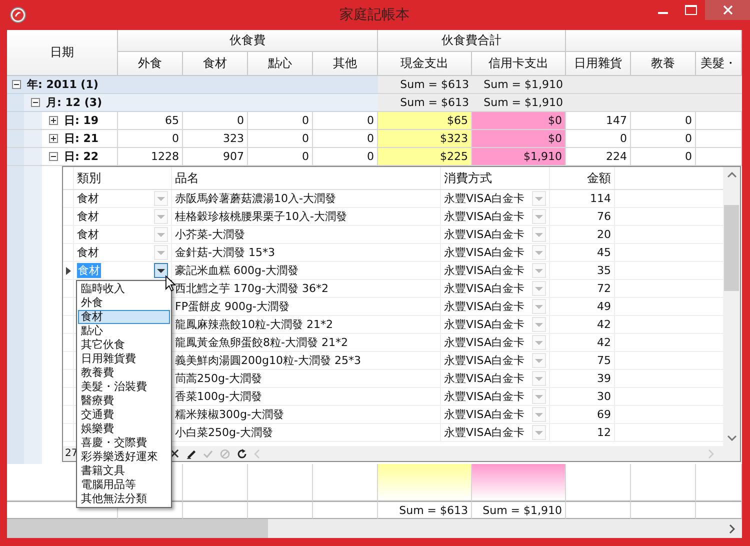 The width and height of the screenshot is (750, 546). I want to click on row-indicator-icon, so click(68, 270).